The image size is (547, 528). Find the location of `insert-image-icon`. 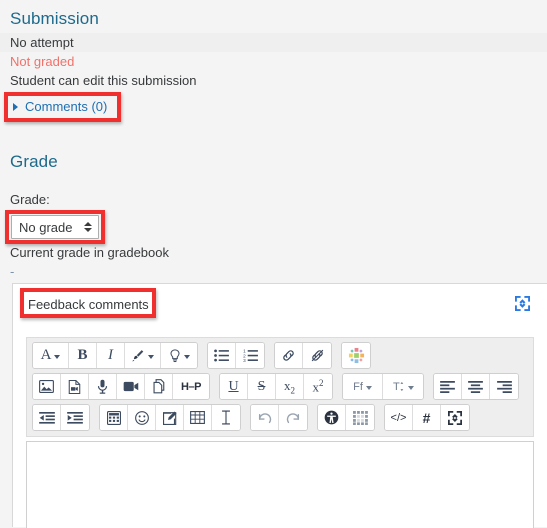

insert-image-icon is located at coordinates (47, 386).